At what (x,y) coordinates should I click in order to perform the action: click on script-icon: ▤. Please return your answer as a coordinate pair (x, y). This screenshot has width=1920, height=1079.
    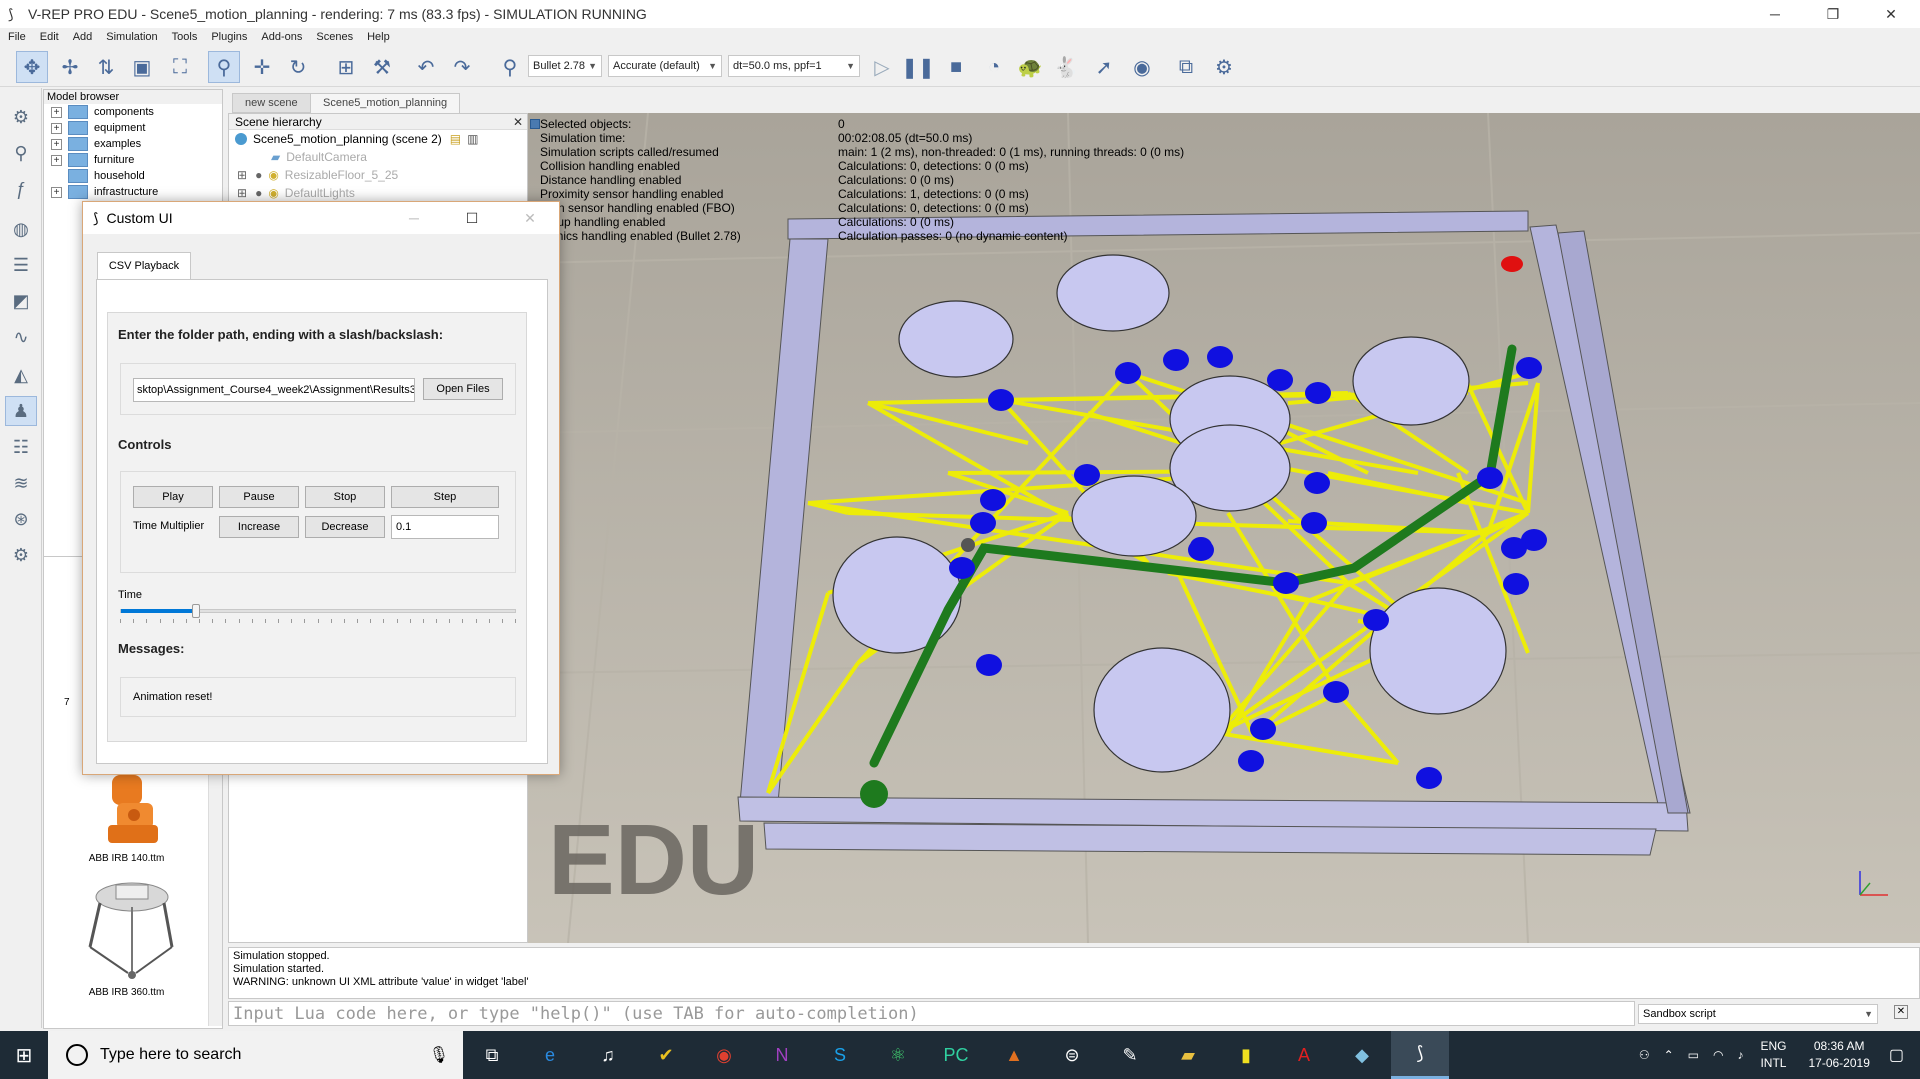
    Looking at the image, I should click on (455, 139).